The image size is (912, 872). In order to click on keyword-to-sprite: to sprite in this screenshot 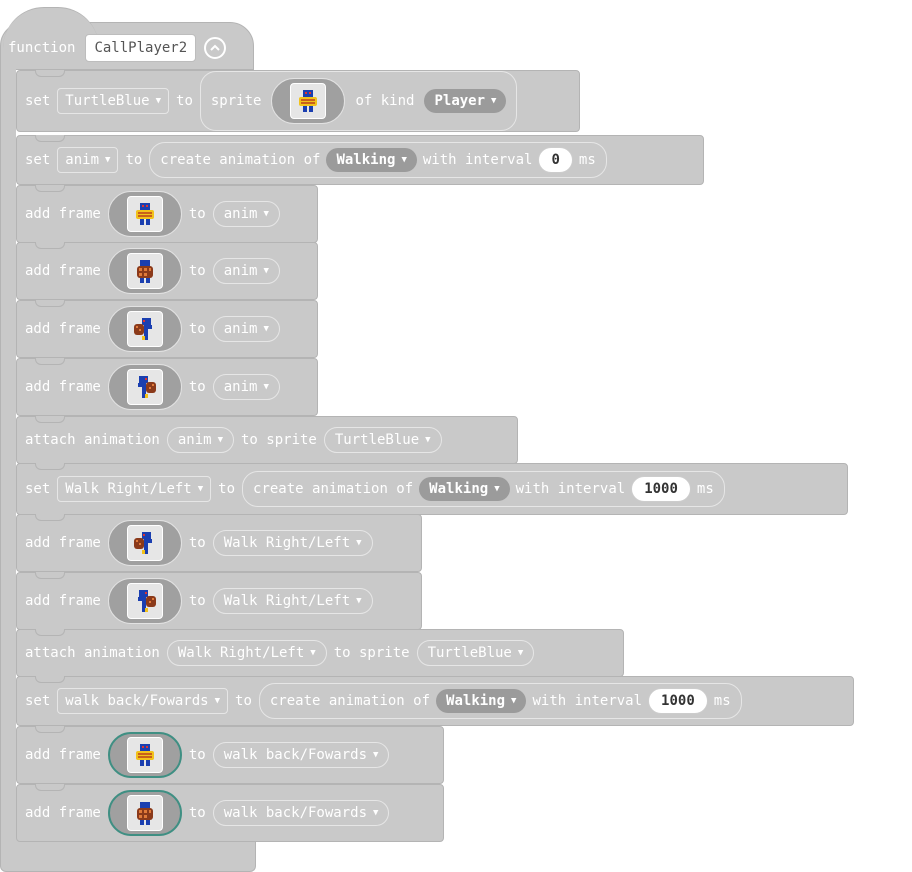, I will do `click(371, 653)`.